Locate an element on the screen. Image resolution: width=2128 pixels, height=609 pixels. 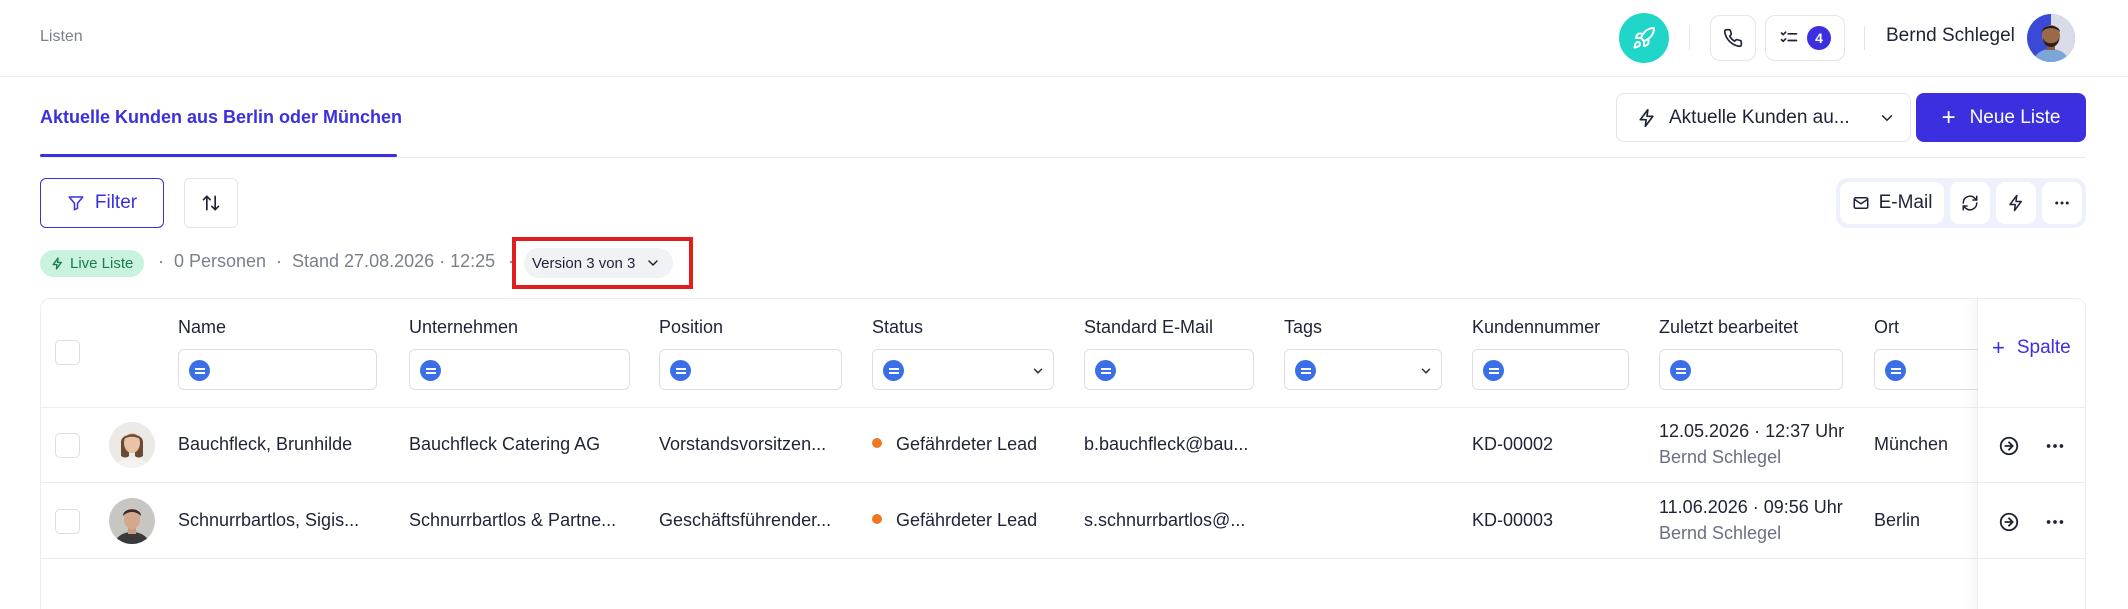
breadcrumb: Listen is located at coordinates (61, 37).